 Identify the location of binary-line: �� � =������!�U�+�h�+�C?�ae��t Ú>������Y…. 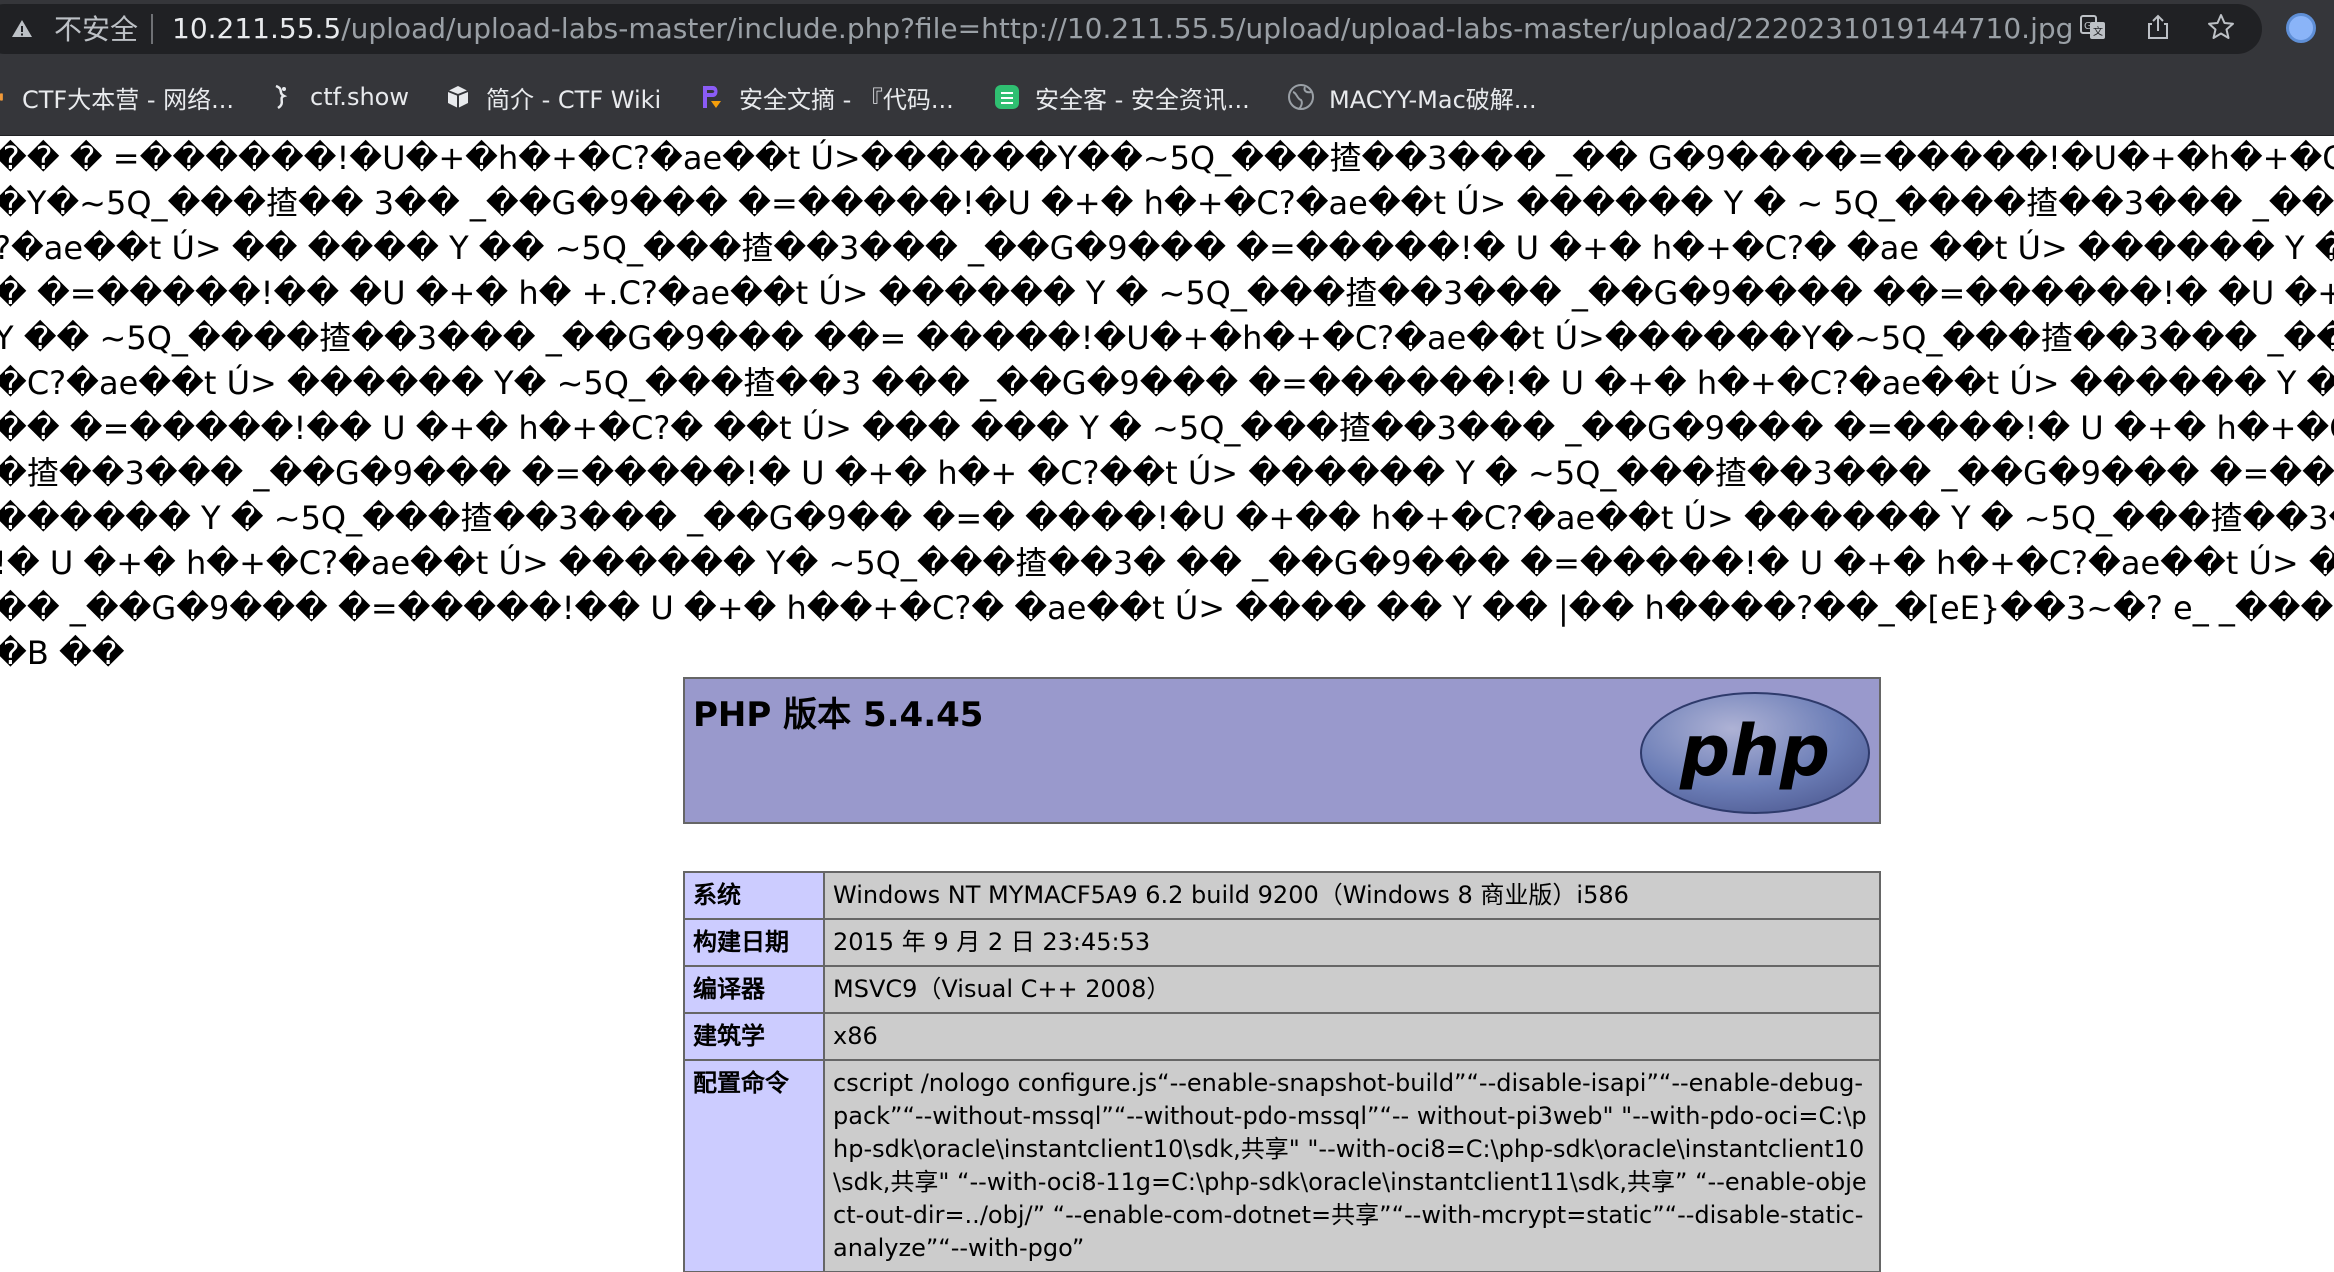
(1167, 158).